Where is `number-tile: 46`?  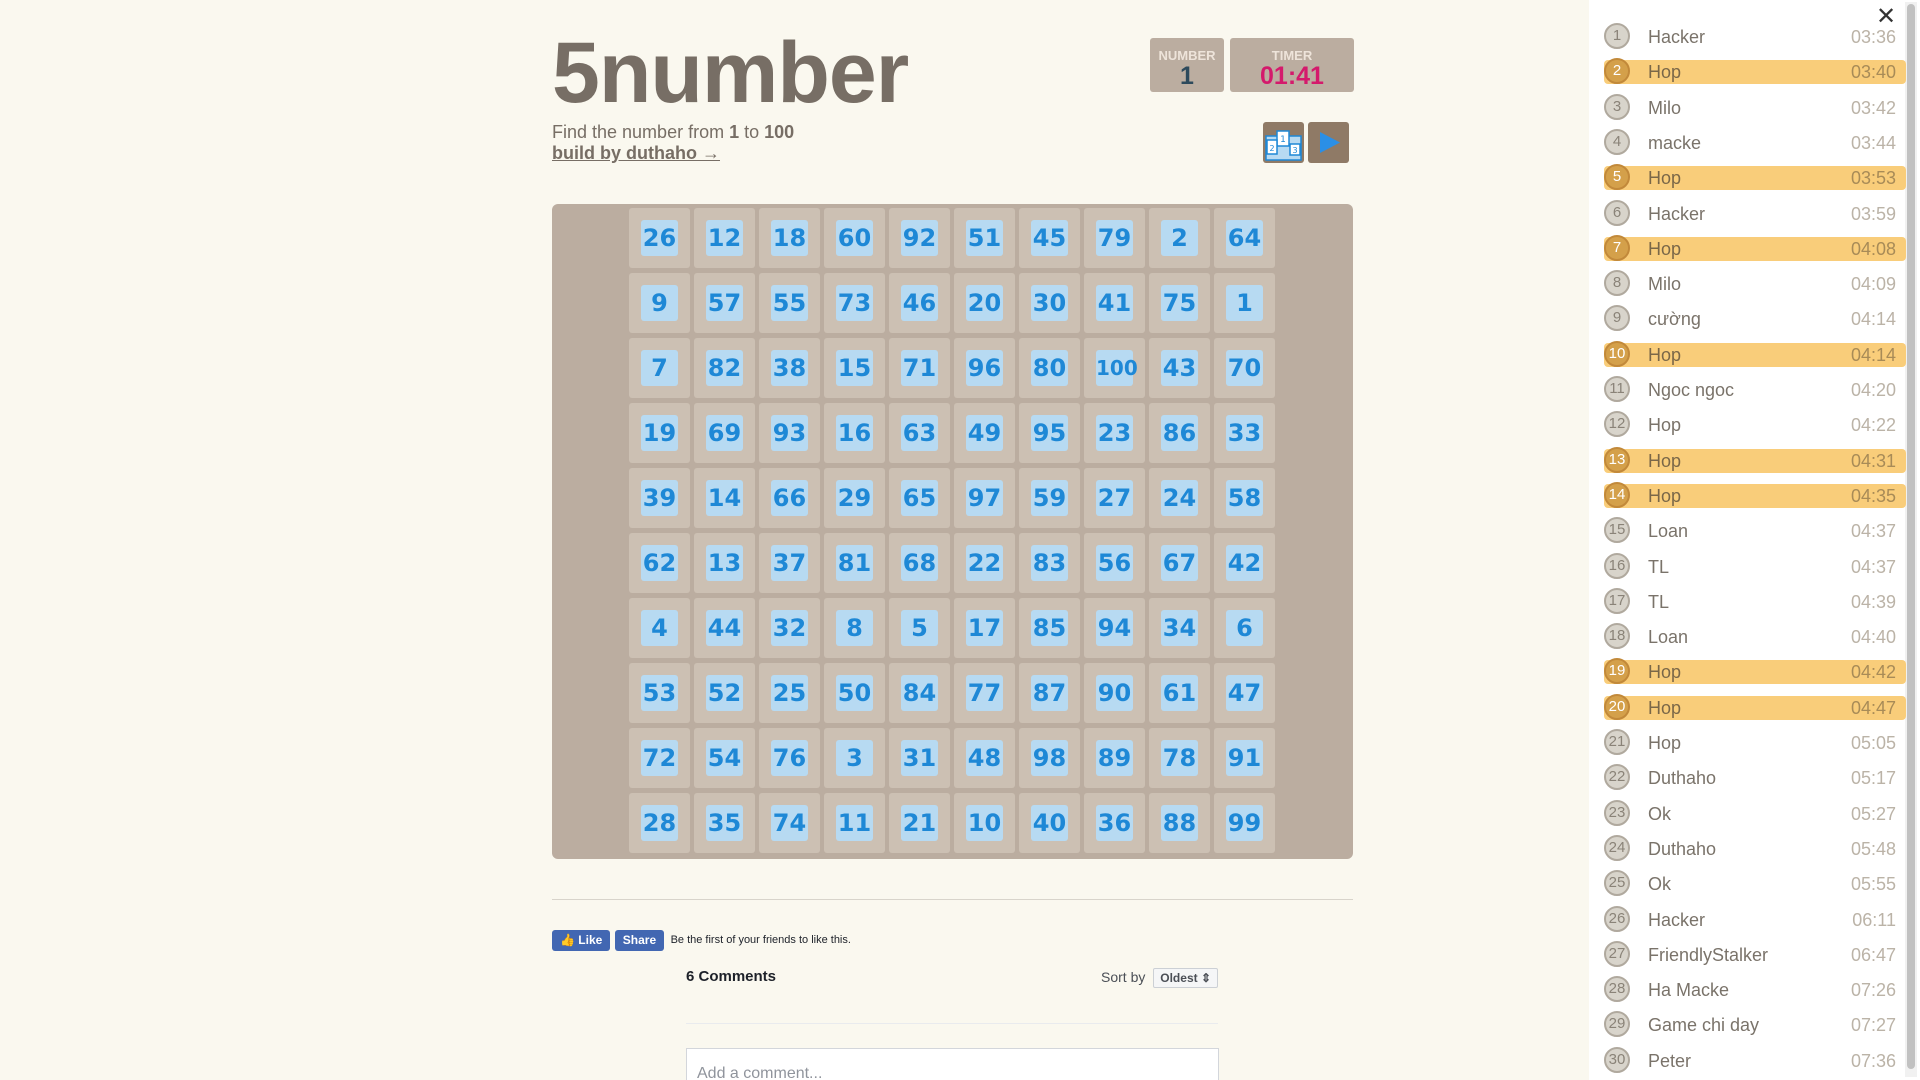 number-tile: 46 is located at coordinates (919, 303).